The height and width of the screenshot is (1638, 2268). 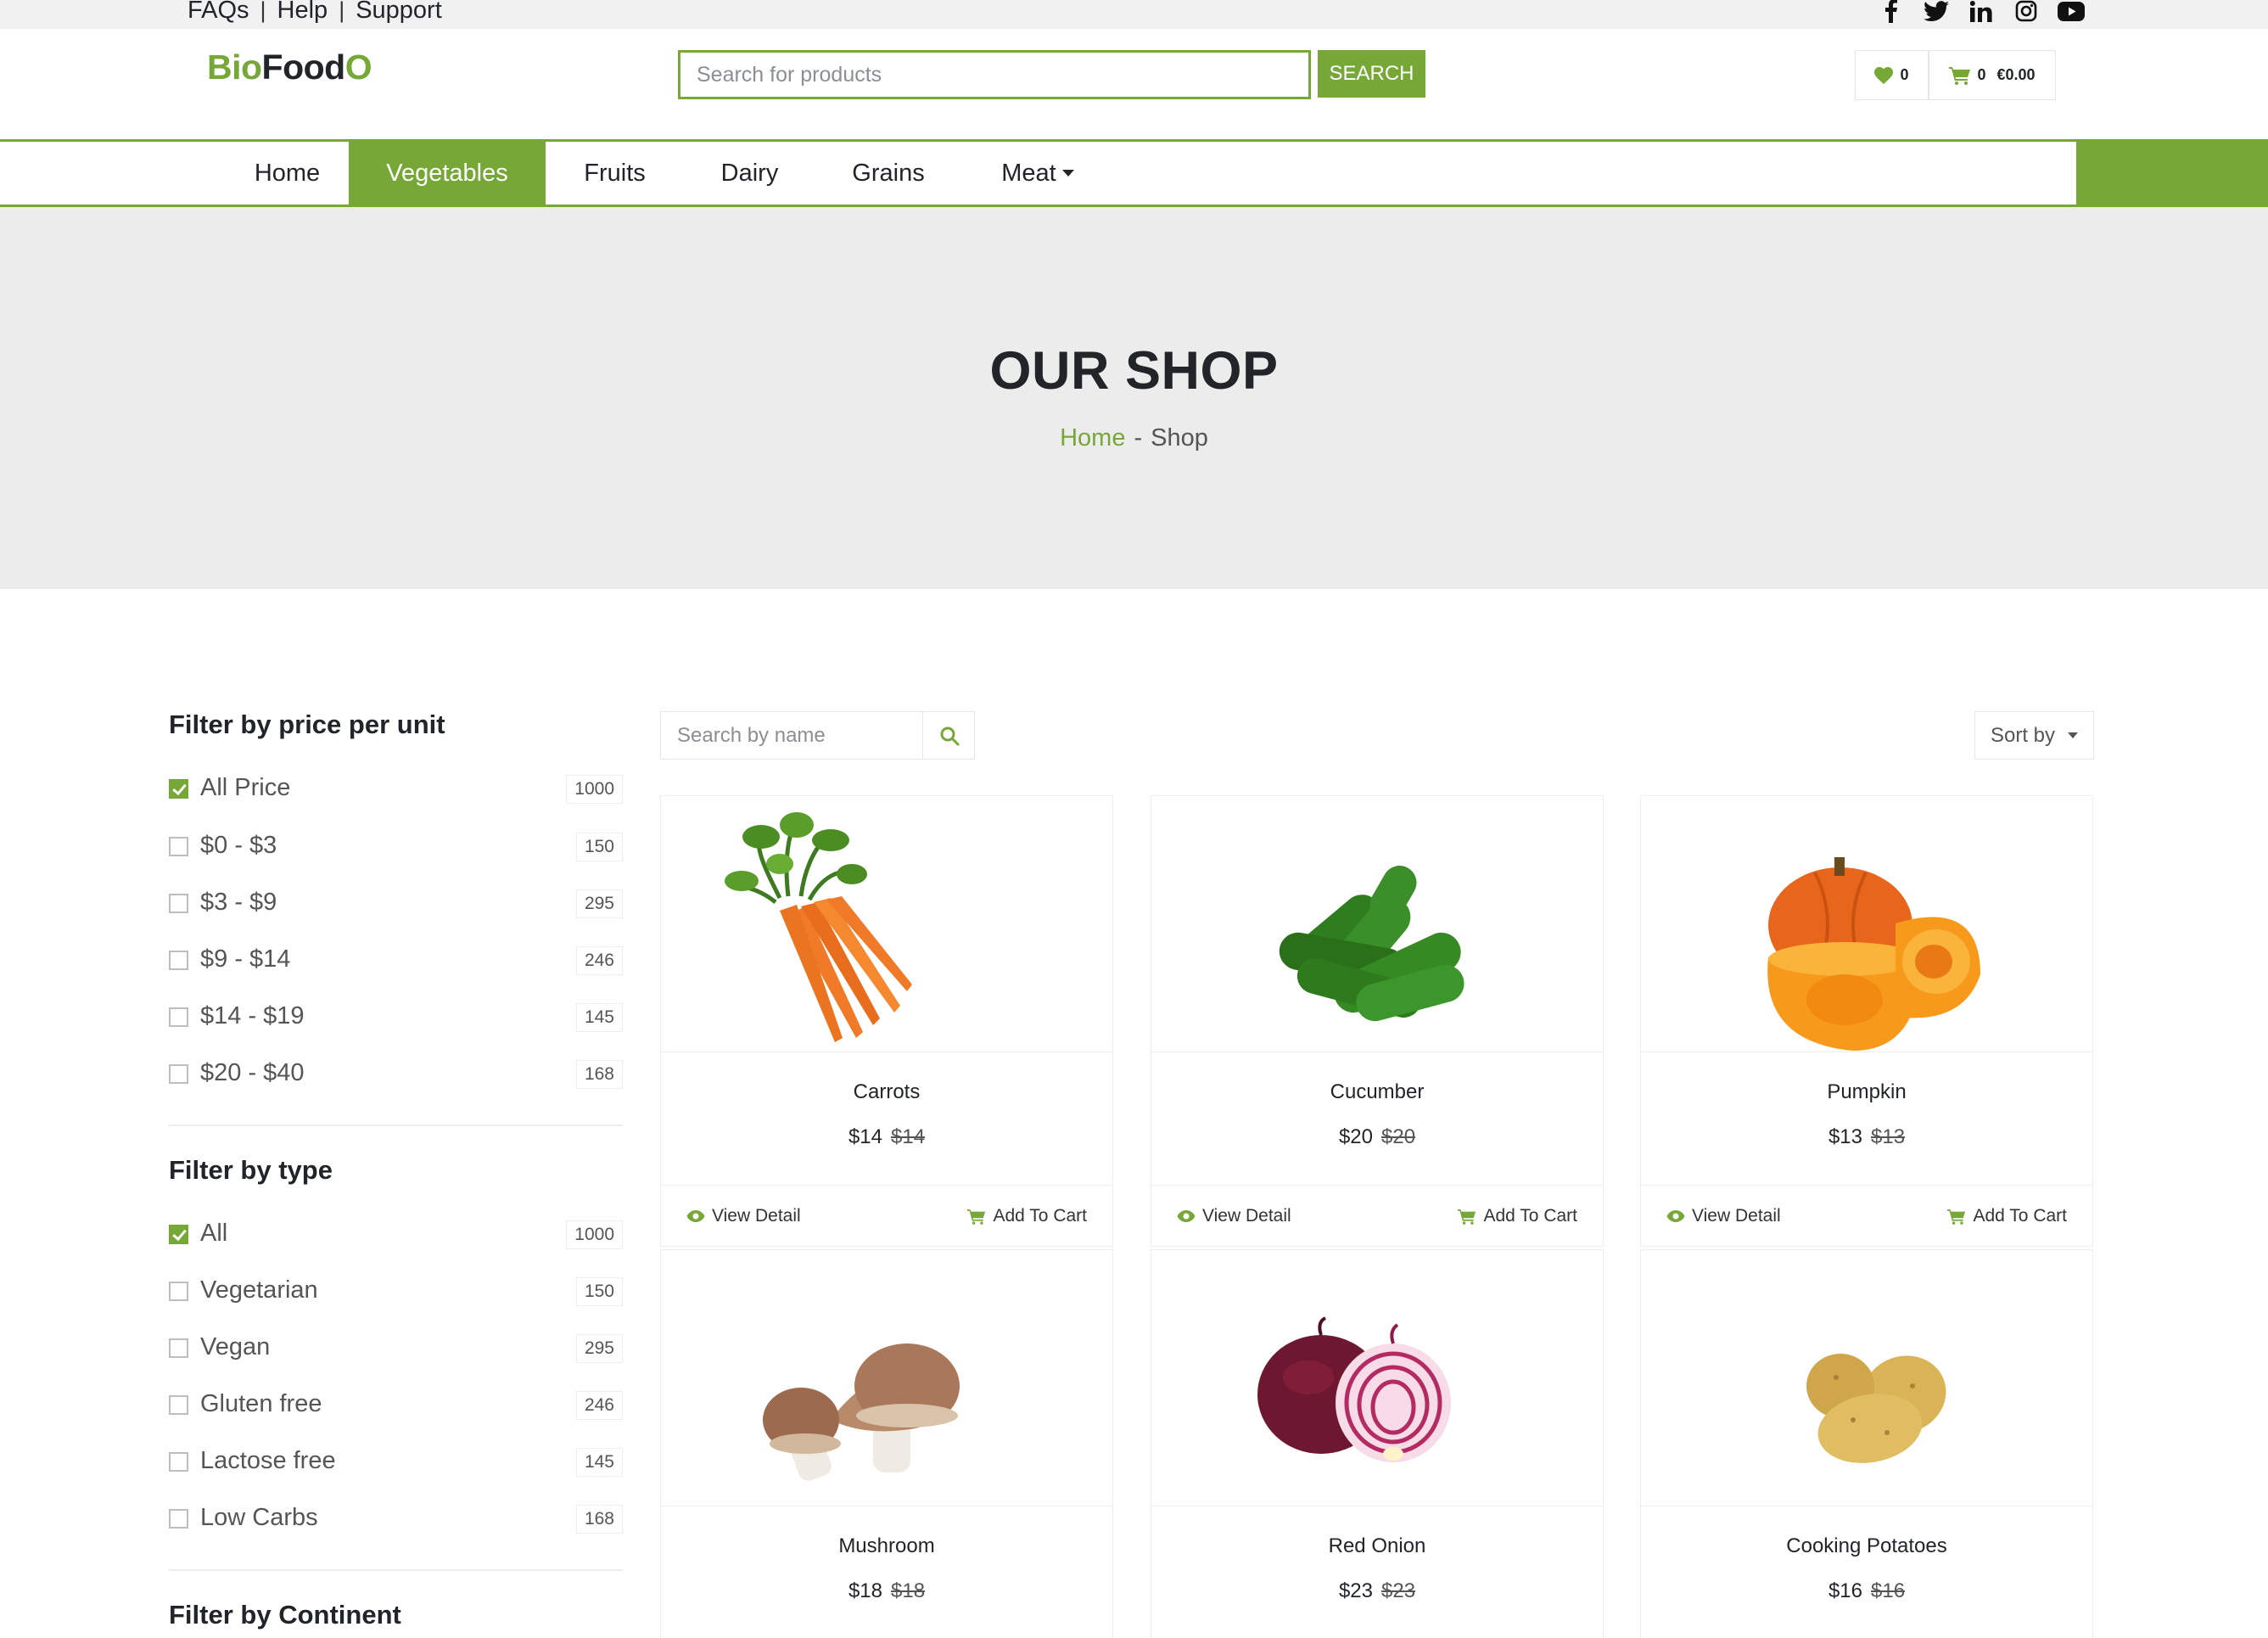 I want to click on product-card: Cooking Potatoes $16 $16, so click(x=1867, y=1443).